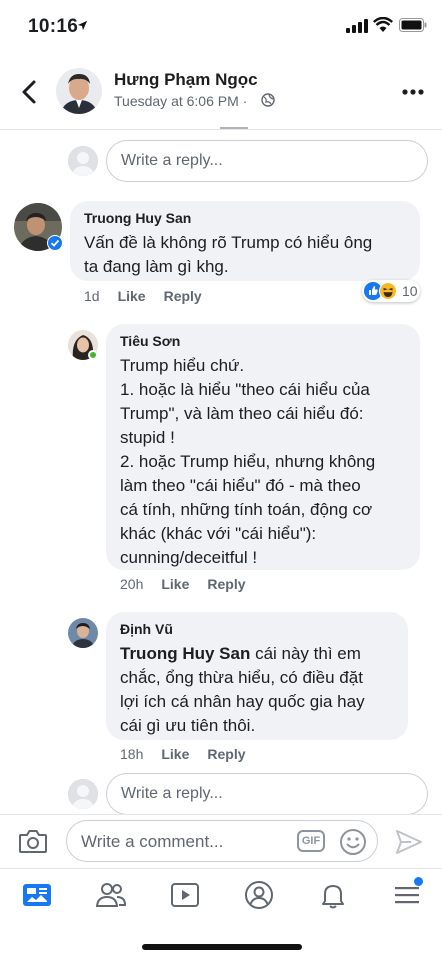  What do you see at coordinates (29, 92) in the screenshot?
I see `back-arrow-icon` at bounding box center [29, 92].